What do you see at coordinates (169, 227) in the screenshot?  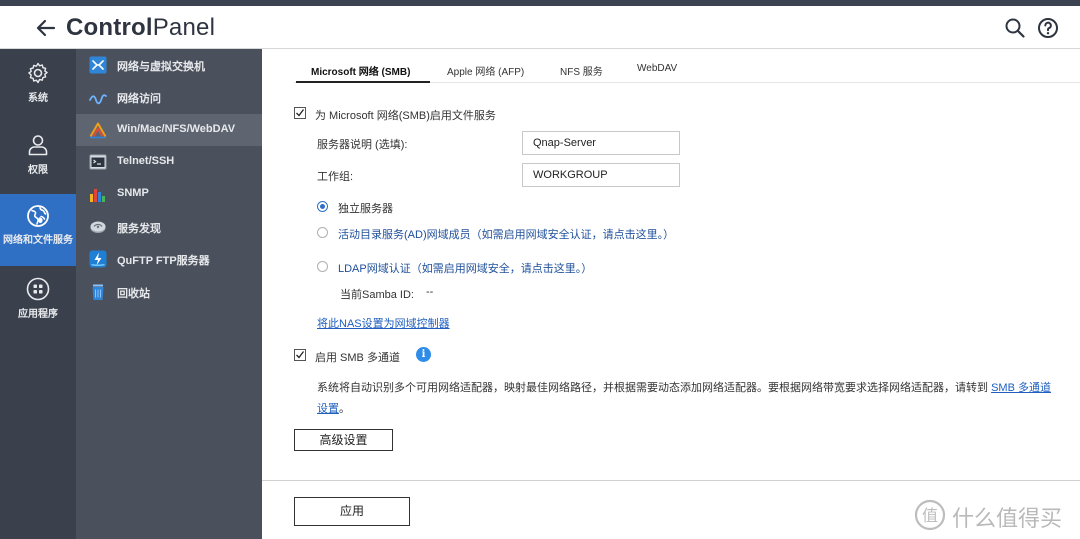 I see `subnav-item-service-discovery: 服务发现` at bounding box center [169, 227].